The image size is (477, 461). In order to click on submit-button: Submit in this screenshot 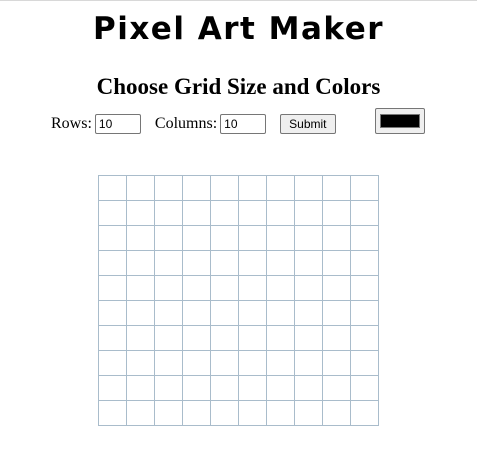, I will do `click(308, 124)`.